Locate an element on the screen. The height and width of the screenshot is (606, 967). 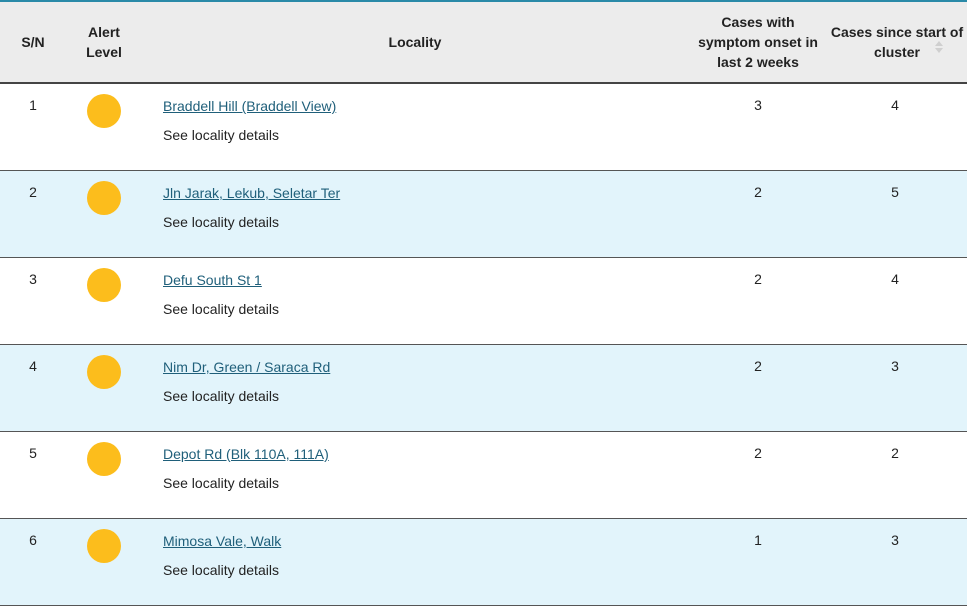
row-cases-since-start: 5 is located at coordinates (895, 192).